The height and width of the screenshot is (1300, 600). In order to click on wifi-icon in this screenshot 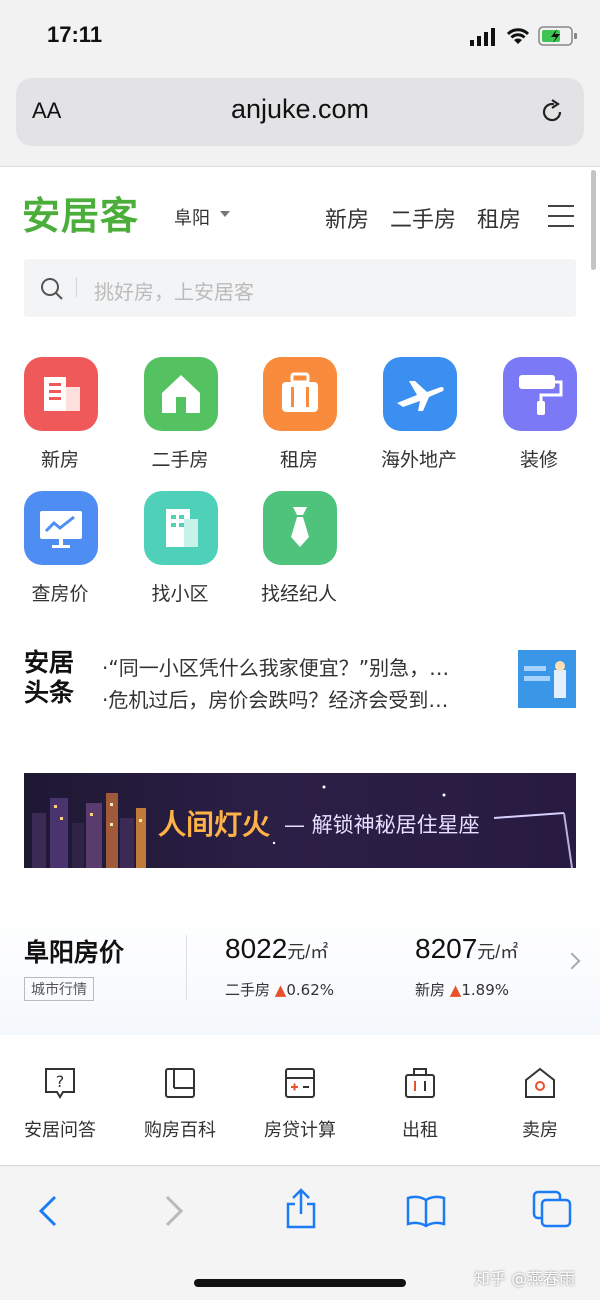, I will do `click(518, 36)`.